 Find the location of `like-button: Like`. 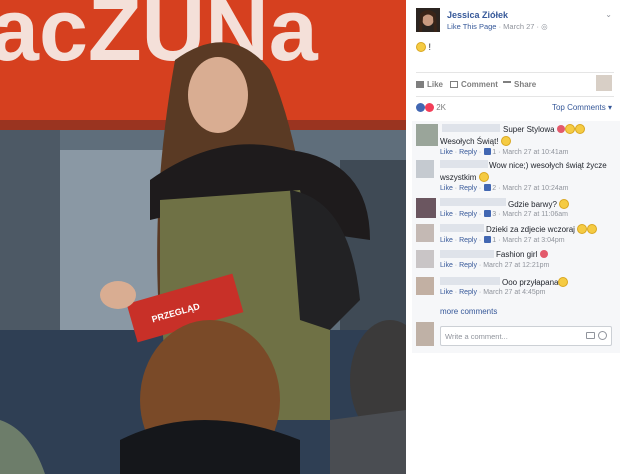

like-button: Like is located at coordinates (429, 84).